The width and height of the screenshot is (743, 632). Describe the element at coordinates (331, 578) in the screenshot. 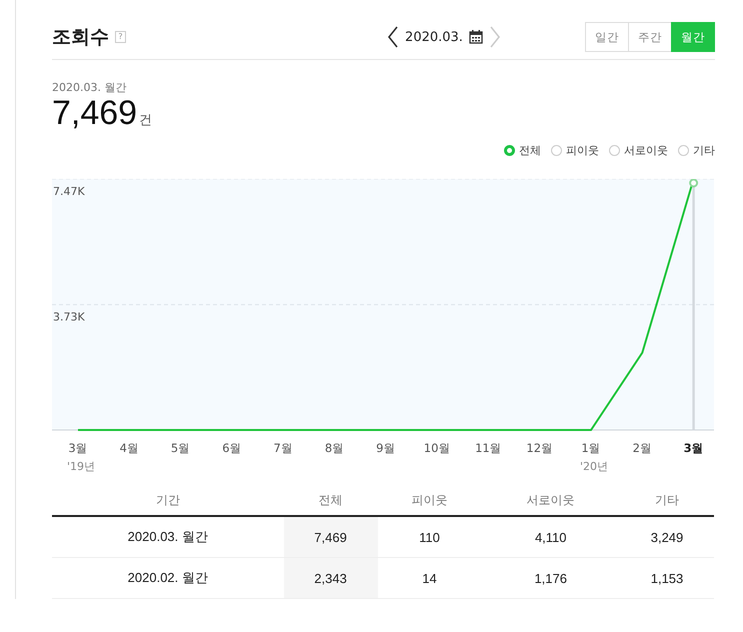

I see `table-cell: 2,343` at that location.